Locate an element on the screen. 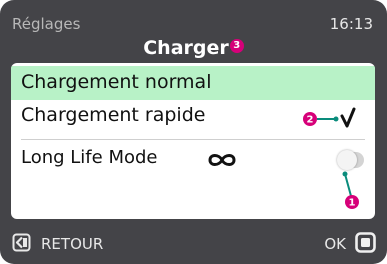 This screenshot has height=264, width=387. long-life-toggle is located at coordinates (350, 160).